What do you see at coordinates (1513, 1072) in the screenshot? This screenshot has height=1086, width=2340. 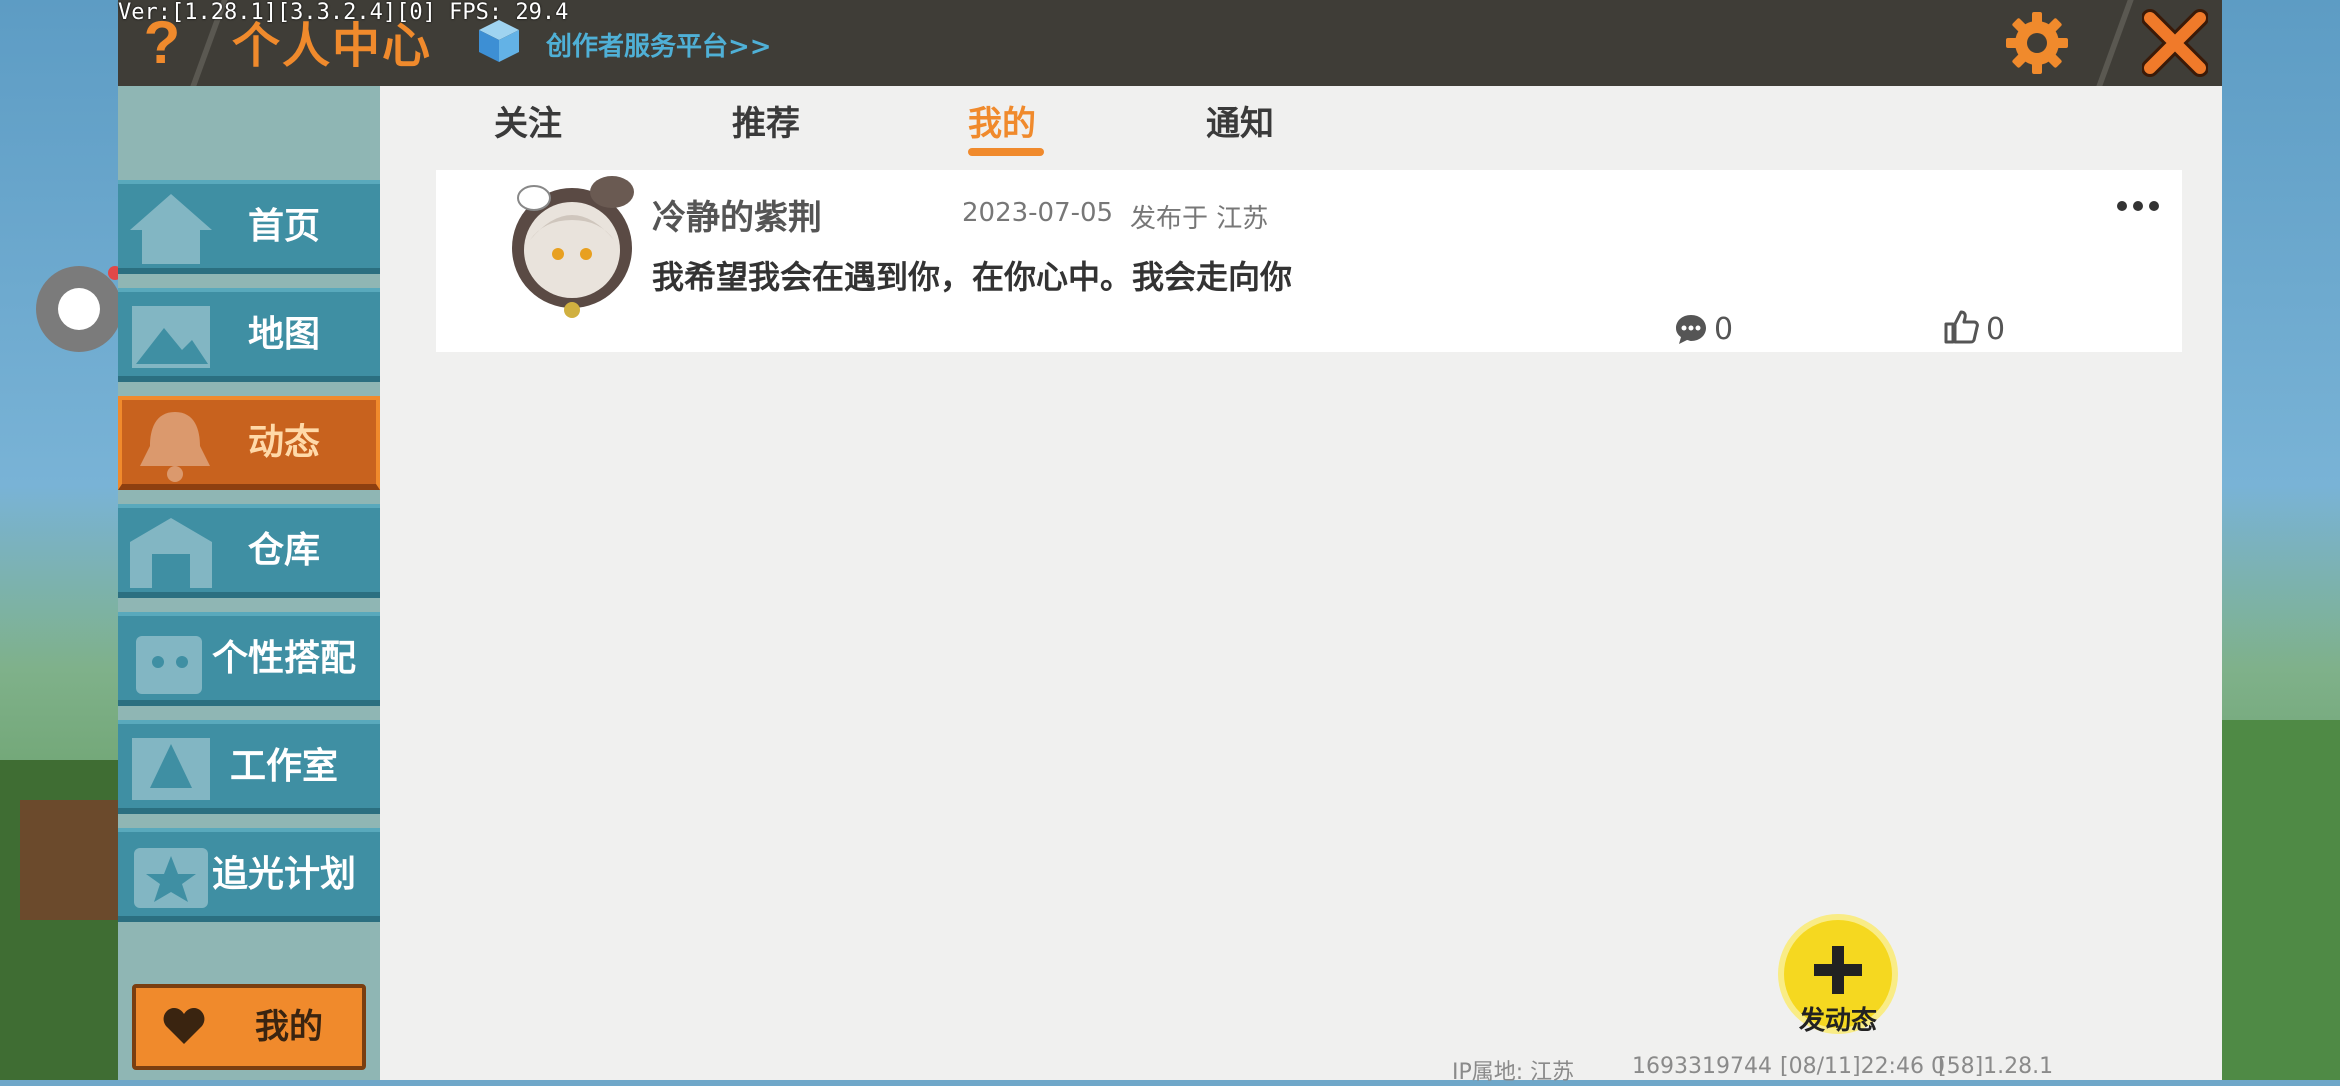 I see `ip-location: IP属地: 江苏` at bounding box center [1513, 1072].